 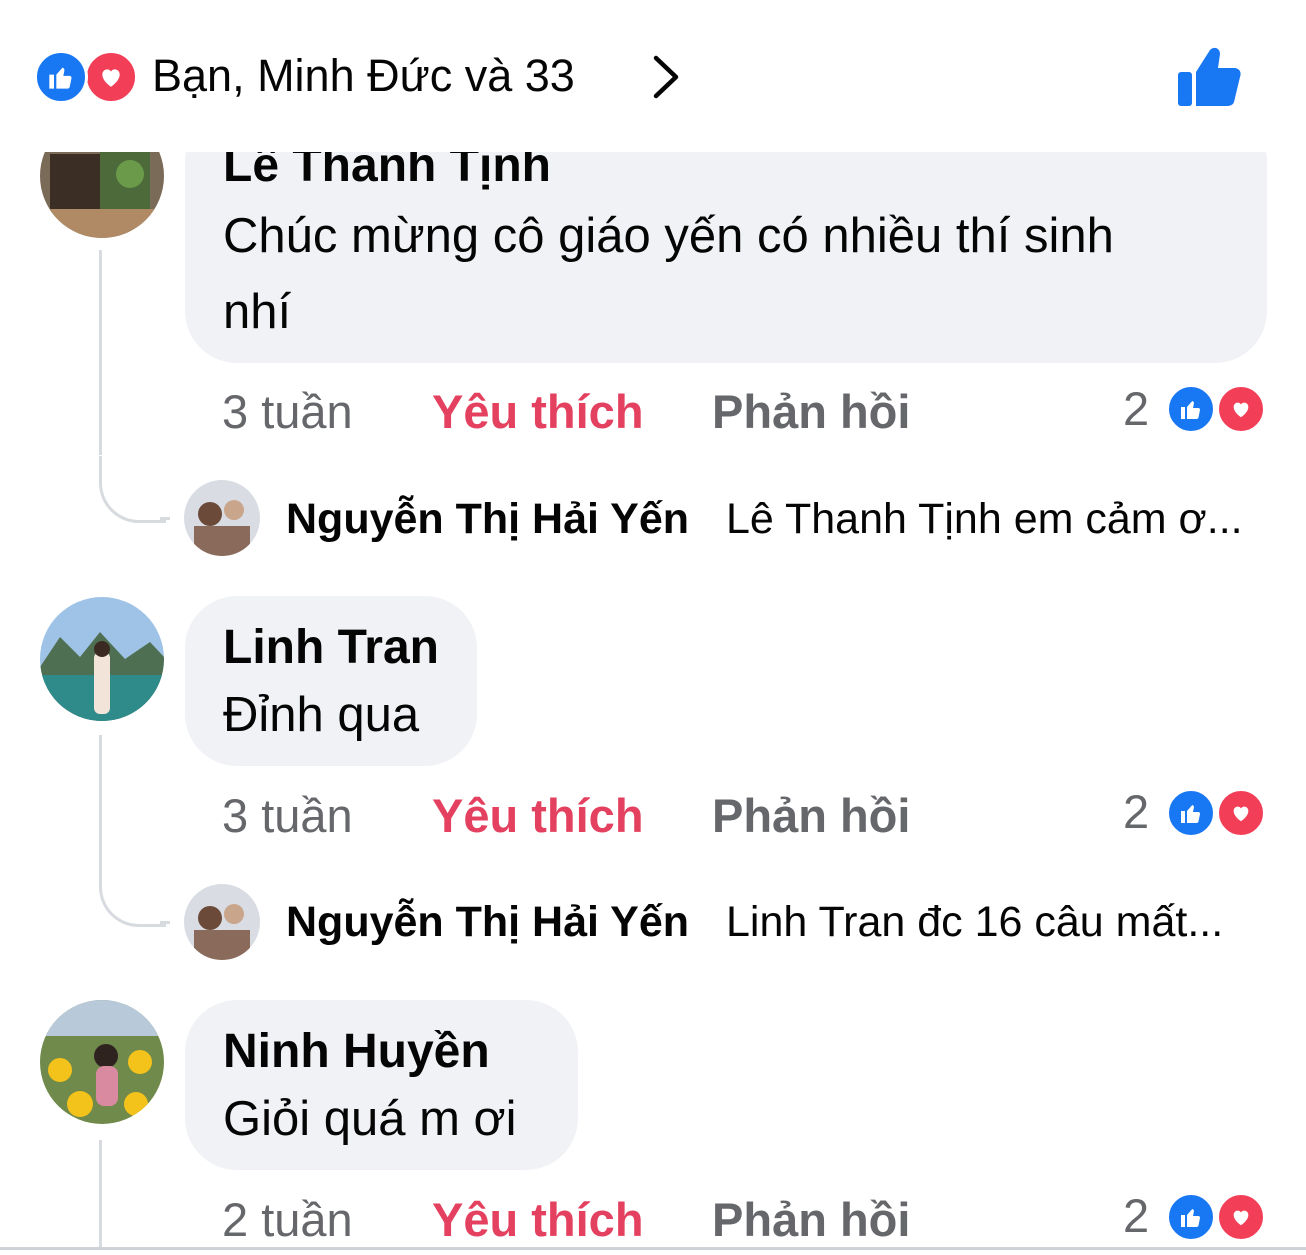 I want to click on chevron-right-icon, so click(x=665, y=77).